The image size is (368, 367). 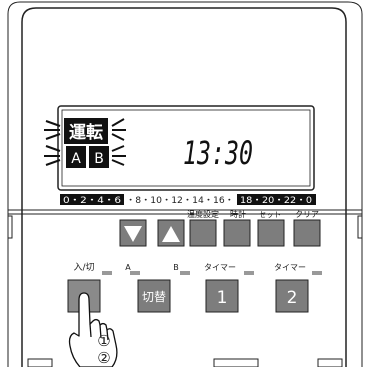 I want to click on hour-scale-right: 18・20・22・0, so click(x=276, y=201).